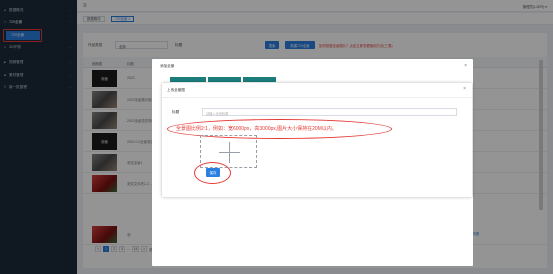  What do you see at coordinates (317, 97) in the screenshot?
I see `dialog-divider` at bounding box center [317, 97].